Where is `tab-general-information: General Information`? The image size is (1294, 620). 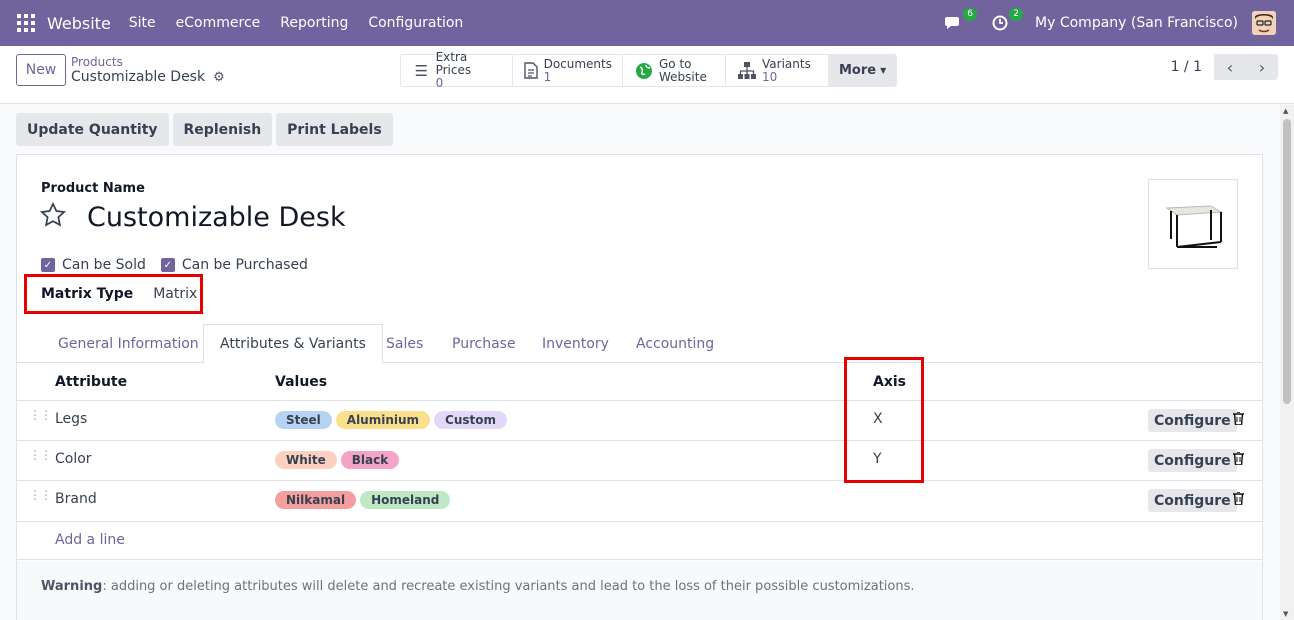 tab-general-information: General Information is located at coordinates (128, 343).